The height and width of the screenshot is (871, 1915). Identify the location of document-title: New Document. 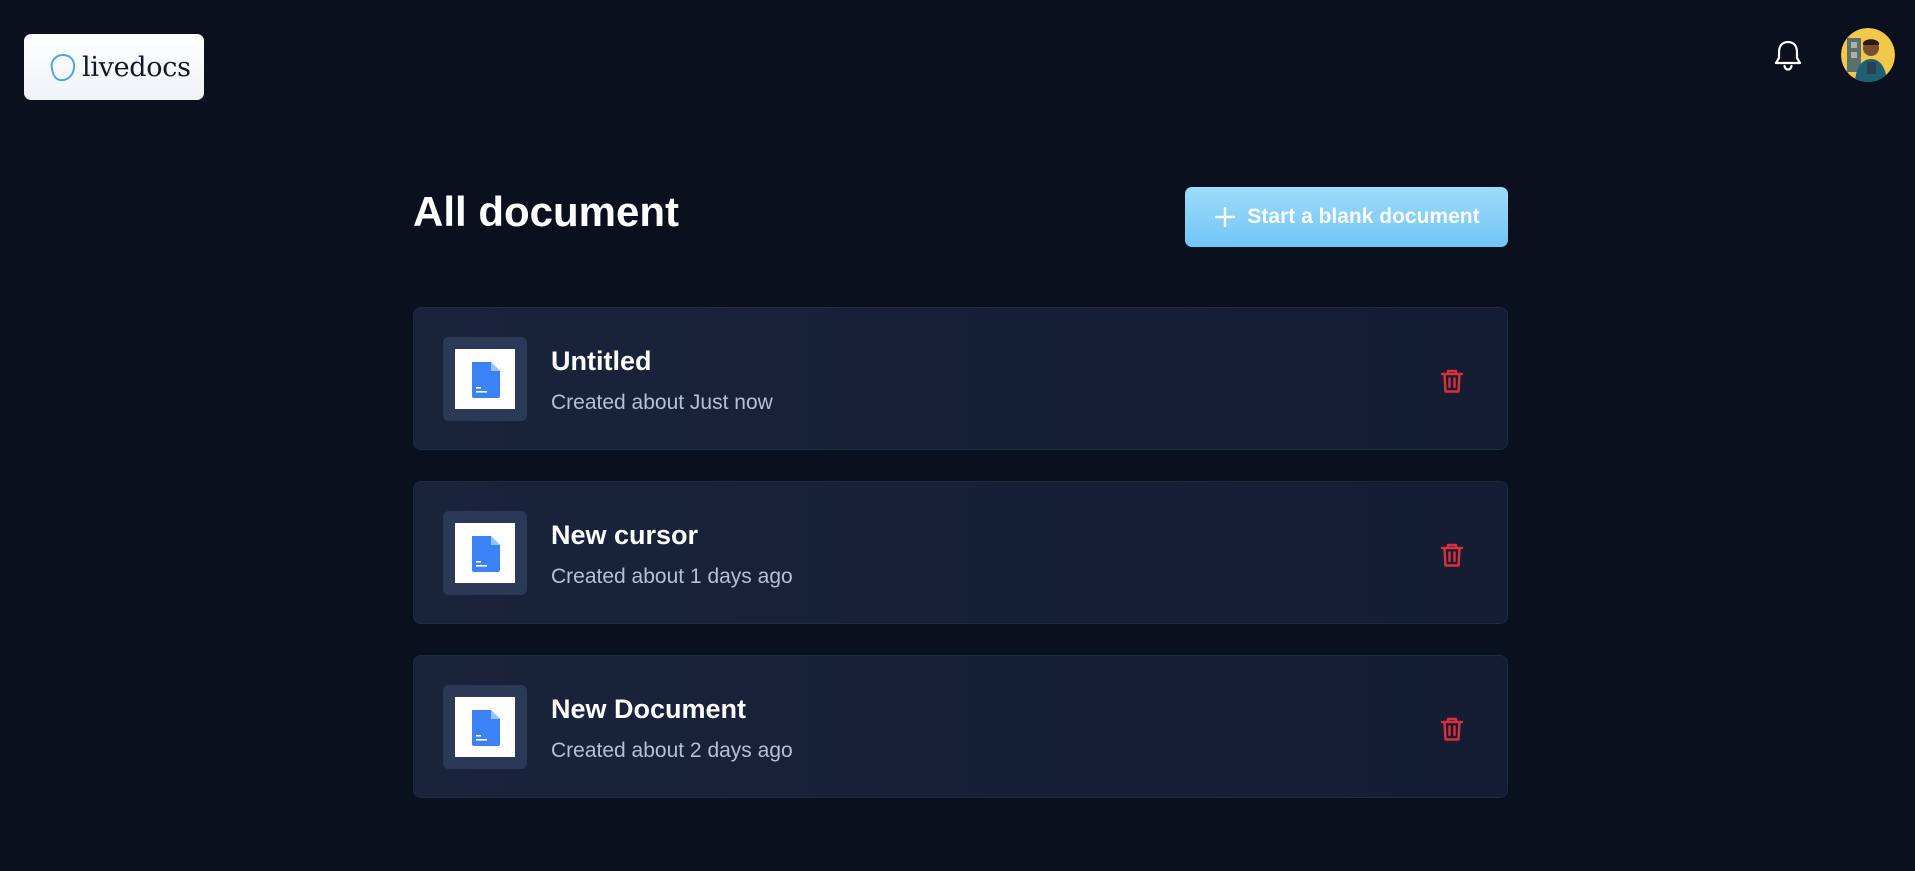
(648, 709).